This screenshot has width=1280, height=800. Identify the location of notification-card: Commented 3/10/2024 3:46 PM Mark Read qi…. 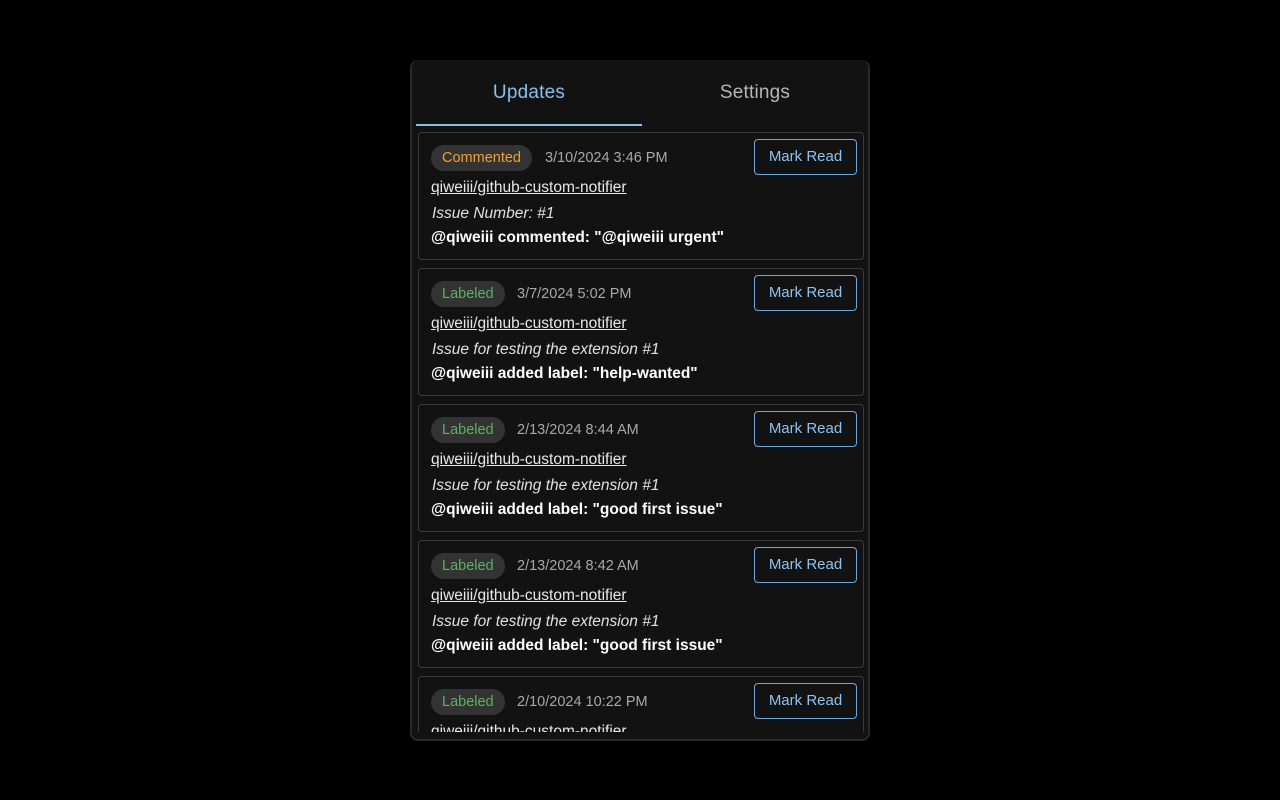
(641, 196).